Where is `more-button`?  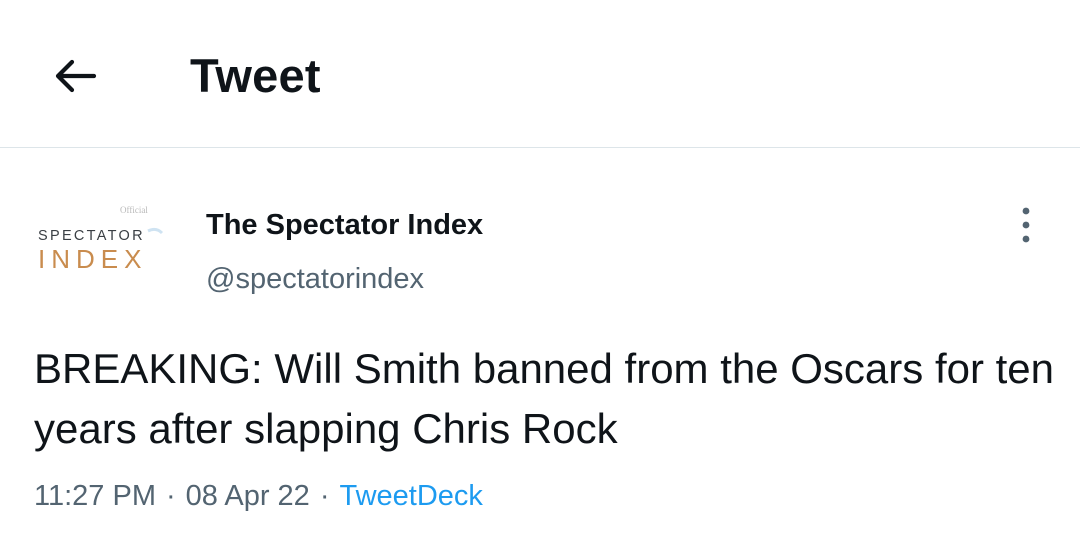 more-button is located at coordinates (1026, 225).